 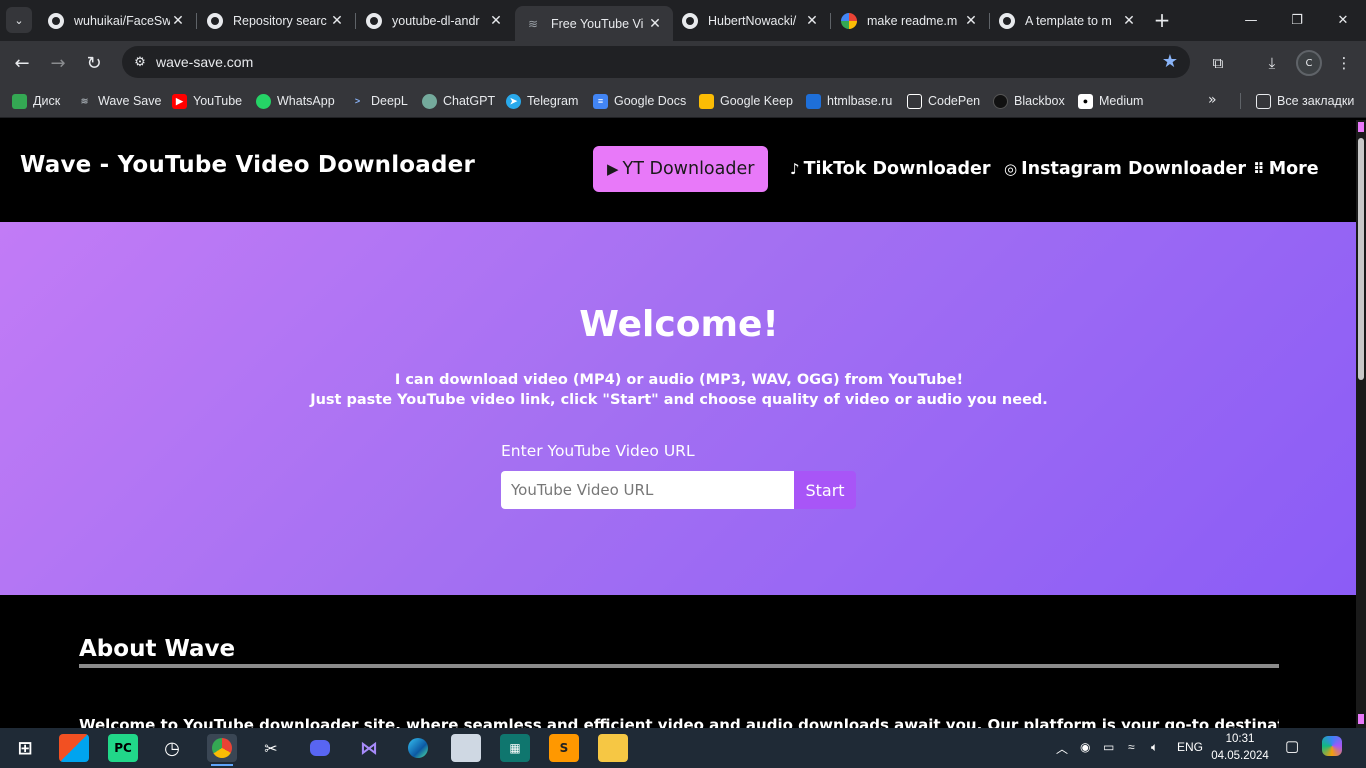 I want to click on camera-icon: ◉, so click(x=1085, y=747).